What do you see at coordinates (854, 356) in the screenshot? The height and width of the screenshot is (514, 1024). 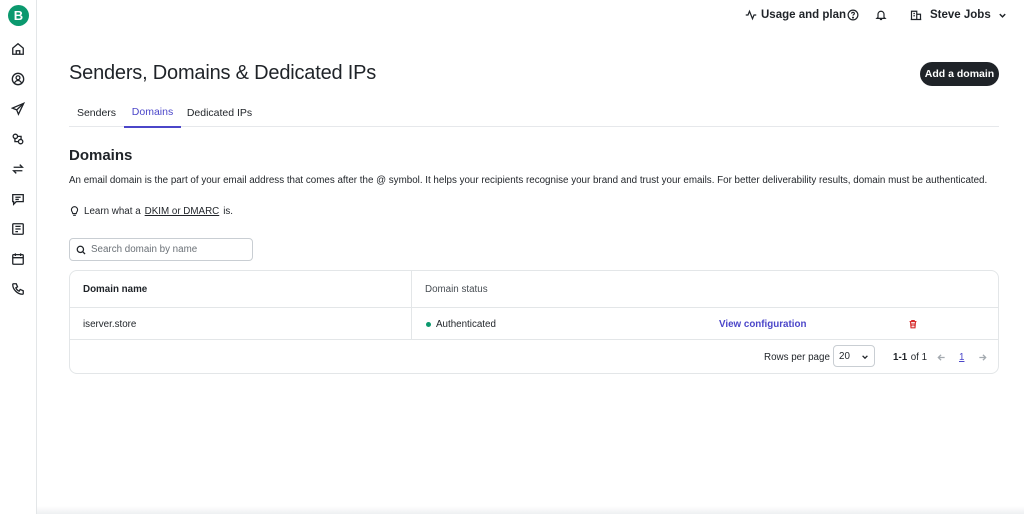 I see `rows-per-page-select: 20` at bounding box center [854, 356].